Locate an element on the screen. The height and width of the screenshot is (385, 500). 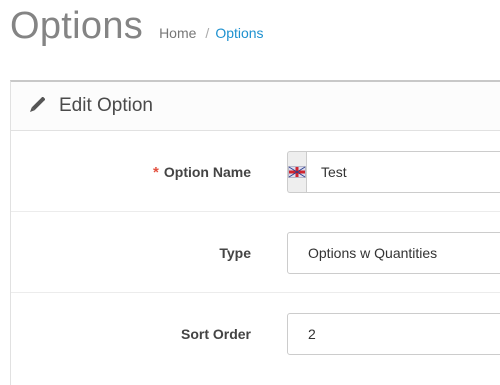
breadcrumb-options-link: Options is located at coordinates (239, 33).